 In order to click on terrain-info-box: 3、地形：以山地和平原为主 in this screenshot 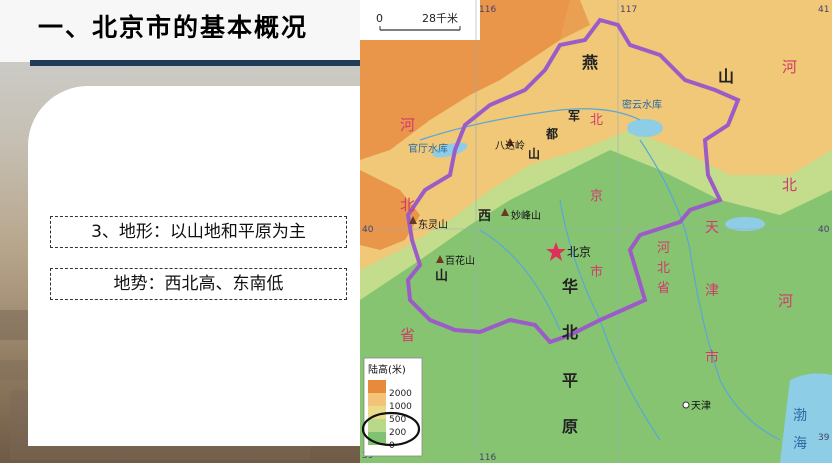, I will do `click(198, 232)`.